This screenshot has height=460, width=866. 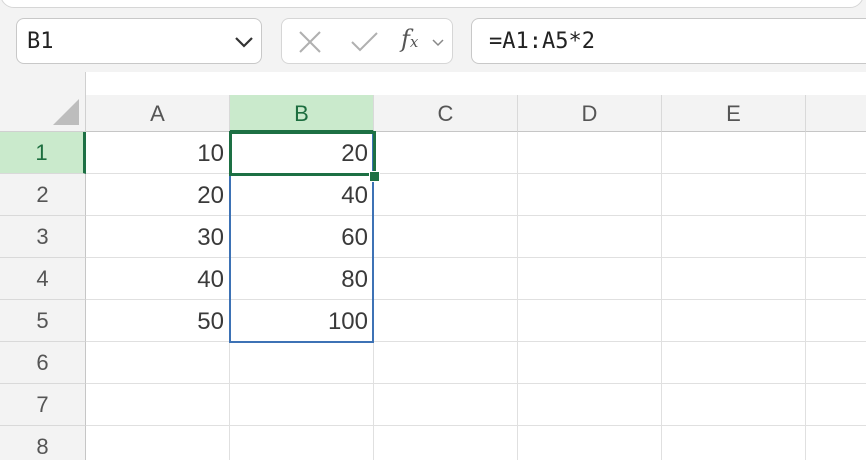 I want to click on insert-function-icon: fx, so click(x=409, y=39).